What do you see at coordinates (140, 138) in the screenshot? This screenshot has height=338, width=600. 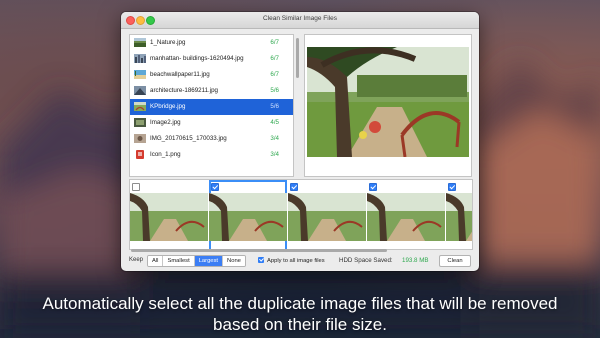 I see `photo-thumb-icon` at bounding box center [140, 138].